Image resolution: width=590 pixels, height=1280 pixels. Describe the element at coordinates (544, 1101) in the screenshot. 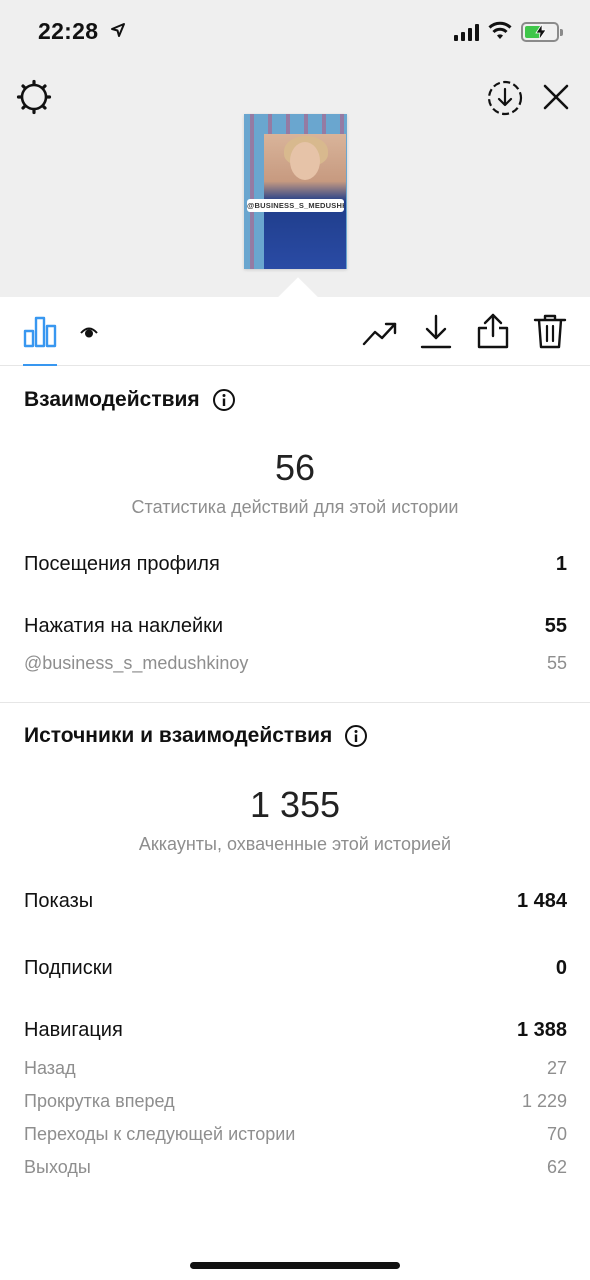

I see `stat-subvalue: 1 229` at that location.